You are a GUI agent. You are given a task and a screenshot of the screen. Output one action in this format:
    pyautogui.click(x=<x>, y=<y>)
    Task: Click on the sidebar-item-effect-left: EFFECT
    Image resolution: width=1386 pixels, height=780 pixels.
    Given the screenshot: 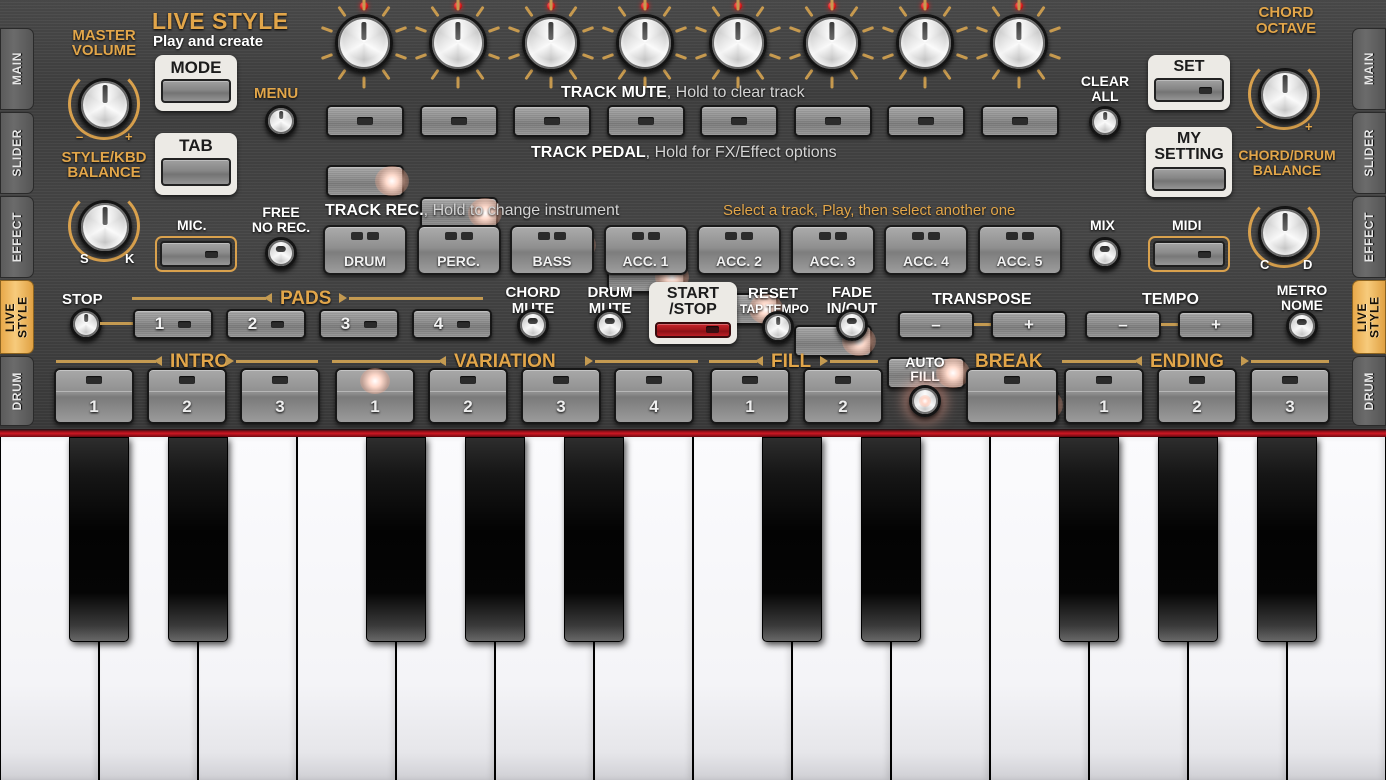 What is the action you would take?
    pyautogui.click(x=17, y=237)
    